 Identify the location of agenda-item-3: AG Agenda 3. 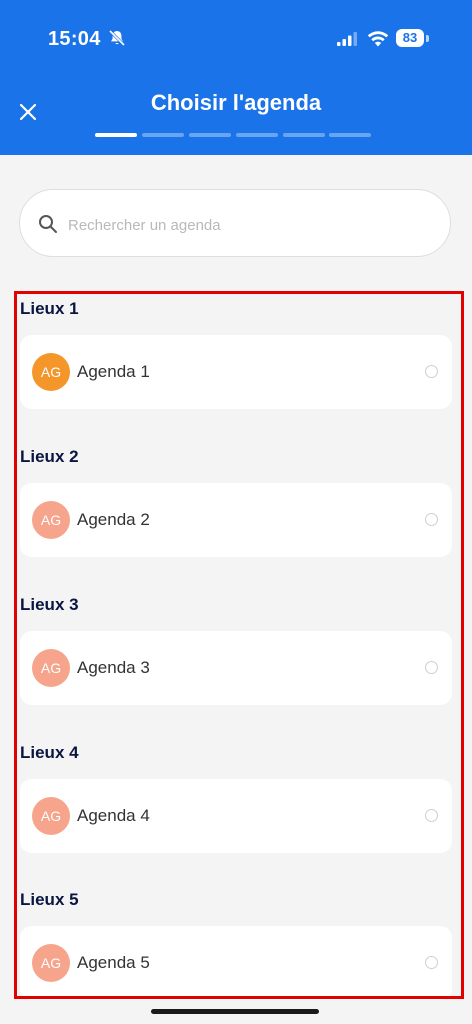
(236, 668).